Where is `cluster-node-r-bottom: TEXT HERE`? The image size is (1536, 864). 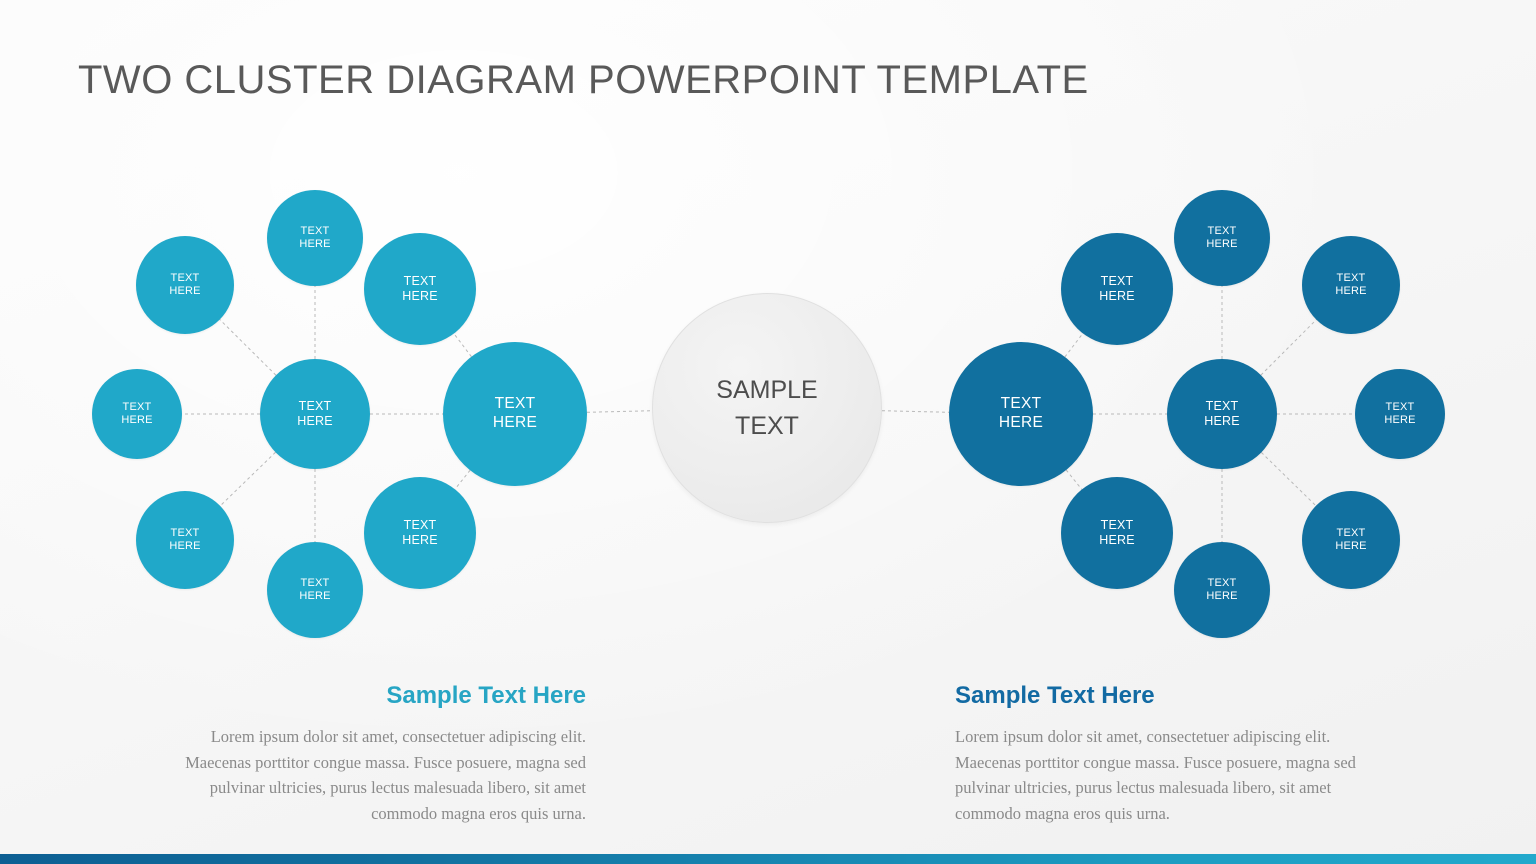
cluster-node-r-bottom: TEXT HERE is located at coordinates (1222, 590).